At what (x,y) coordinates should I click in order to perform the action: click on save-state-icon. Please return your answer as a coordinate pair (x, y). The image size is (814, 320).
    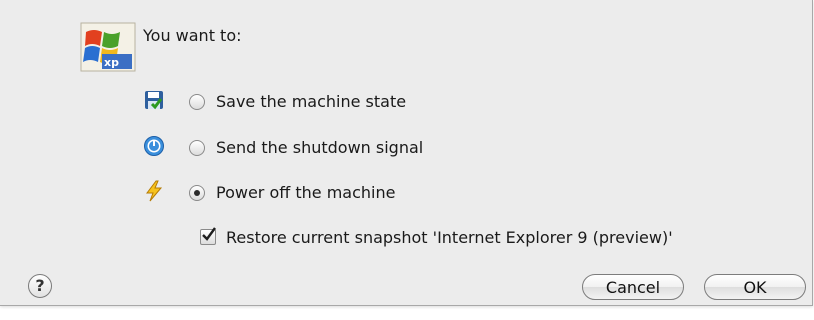
    Looking at the image, I should click on (154, 100).